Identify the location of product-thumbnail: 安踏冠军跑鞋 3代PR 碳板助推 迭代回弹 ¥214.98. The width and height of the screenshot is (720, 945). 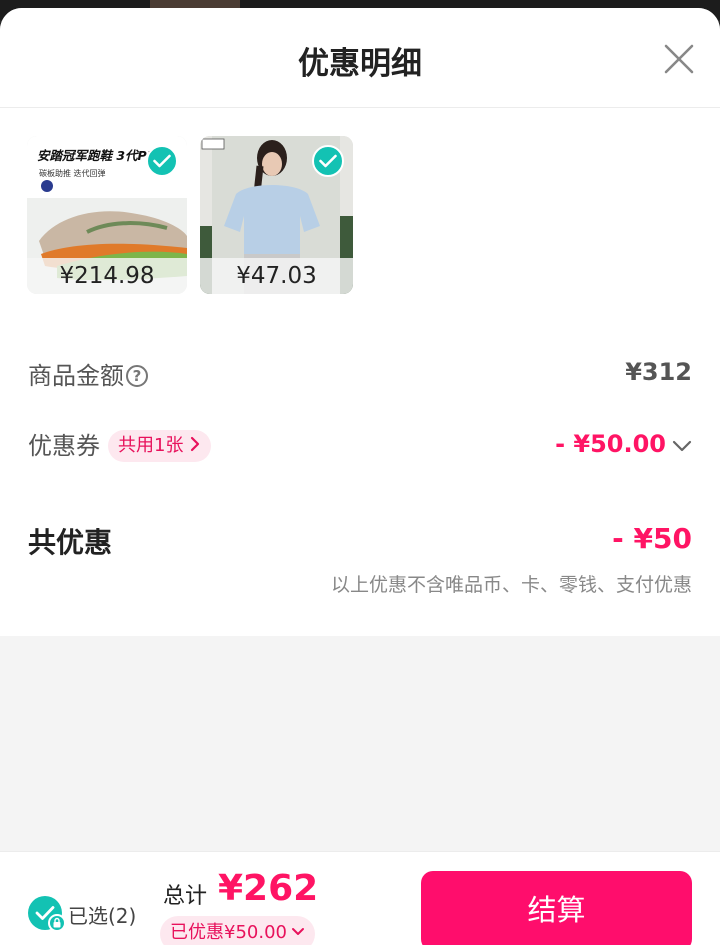
(107, 215).